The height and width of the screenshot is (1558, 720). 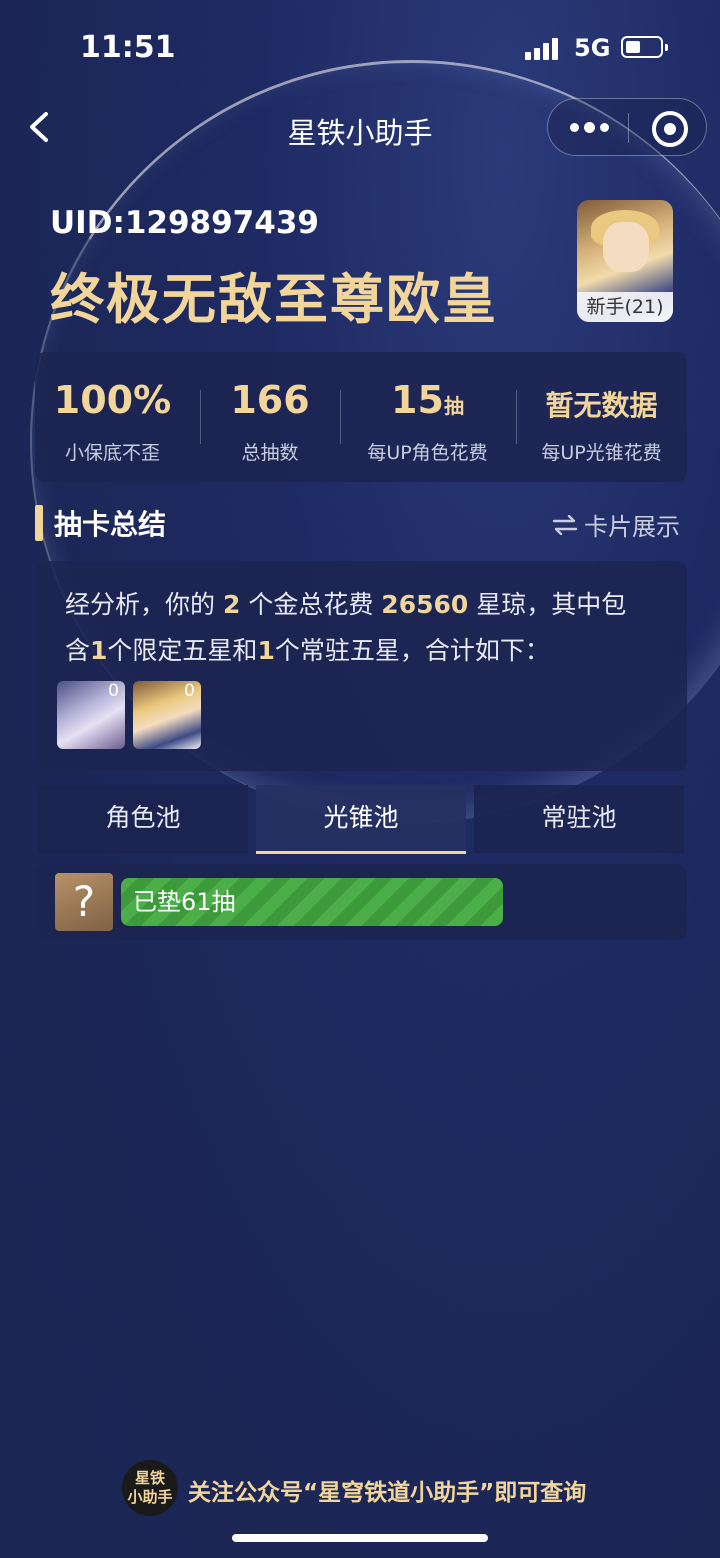 I want to click on section-title: 抽卡总结, so click(x=110, y=524).